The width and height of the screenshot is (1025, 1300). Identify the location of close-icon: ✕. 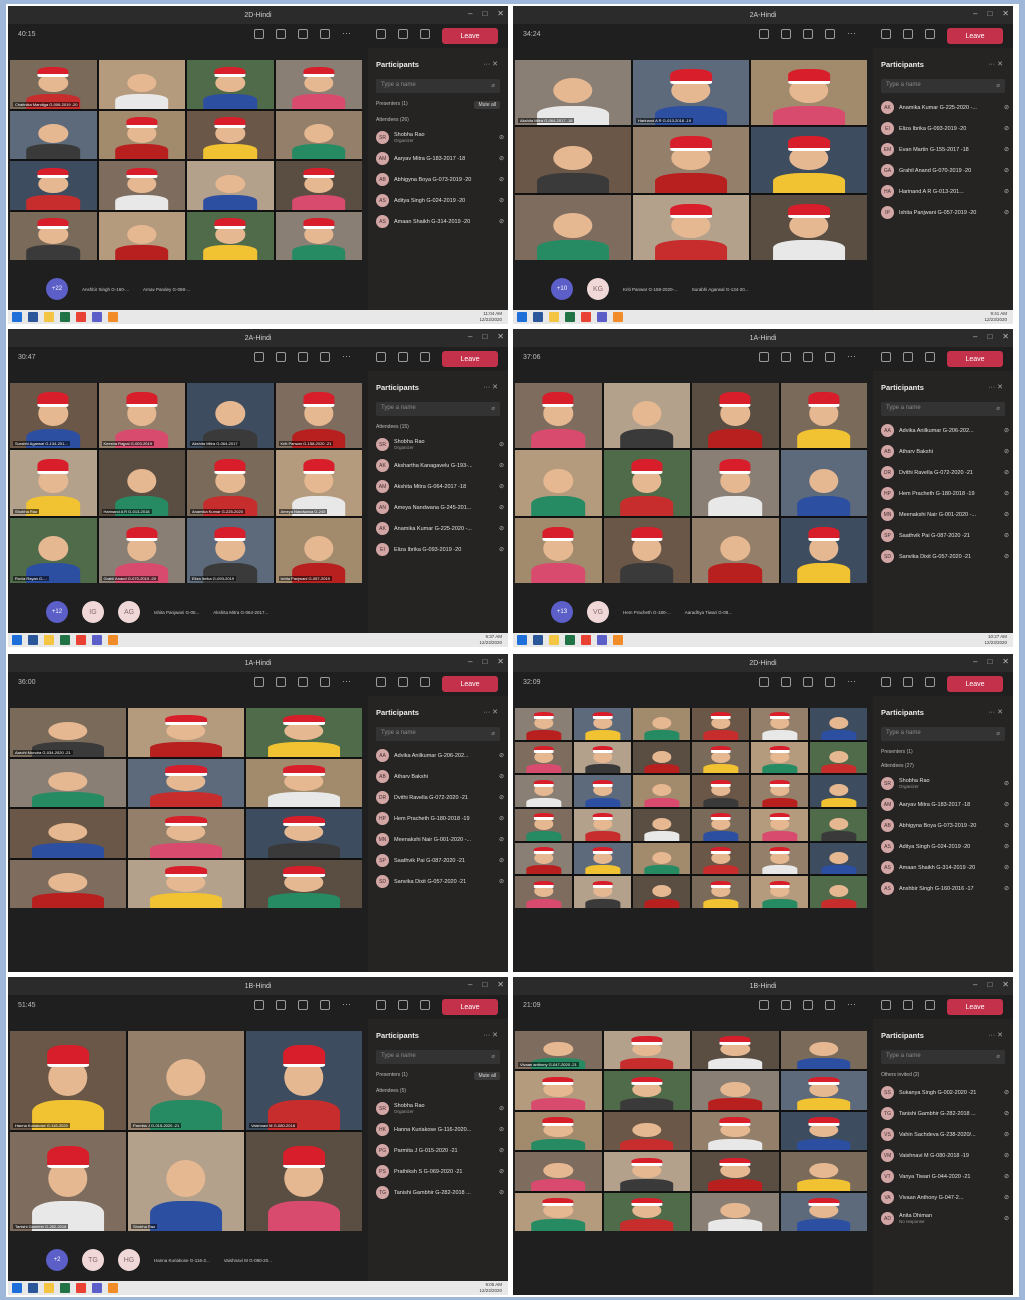
(1005, 336).